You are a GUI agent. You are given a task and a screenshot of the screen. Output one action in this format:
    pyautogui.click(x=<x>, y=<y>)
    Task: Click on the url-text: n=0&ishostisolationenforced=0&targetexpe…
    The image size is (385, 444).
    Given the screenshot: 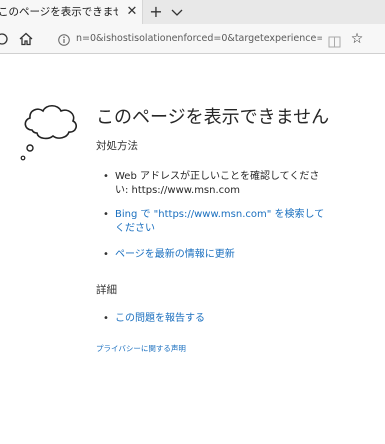 What is the action you would take?
    pyautogui.click(x=199, y=39)
    